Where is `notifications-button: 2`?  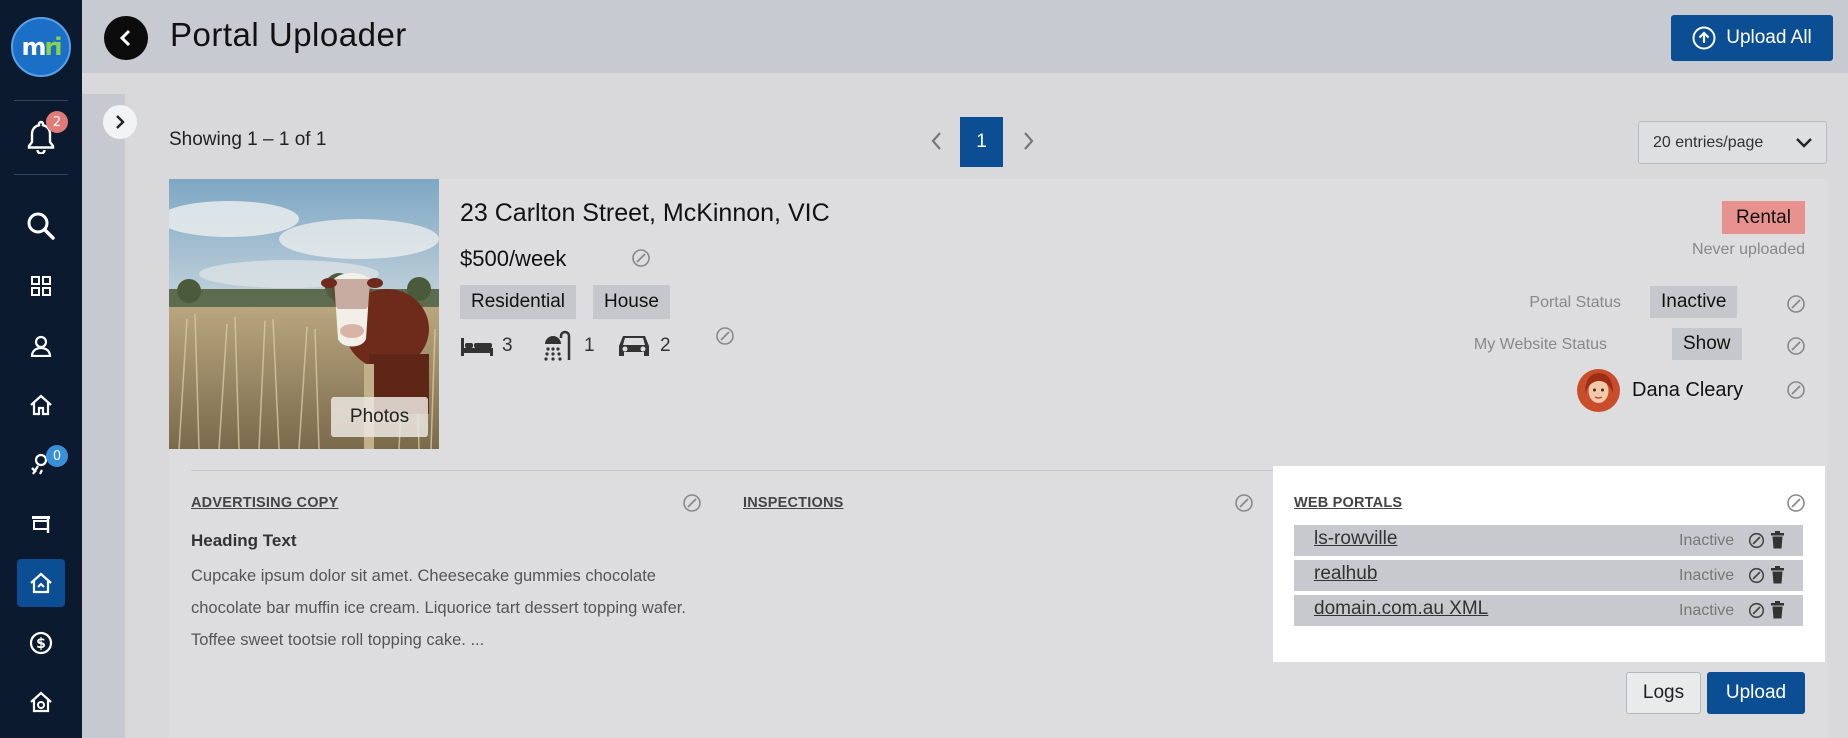 notifications-button: 2 is located at coordinates (42, 136).